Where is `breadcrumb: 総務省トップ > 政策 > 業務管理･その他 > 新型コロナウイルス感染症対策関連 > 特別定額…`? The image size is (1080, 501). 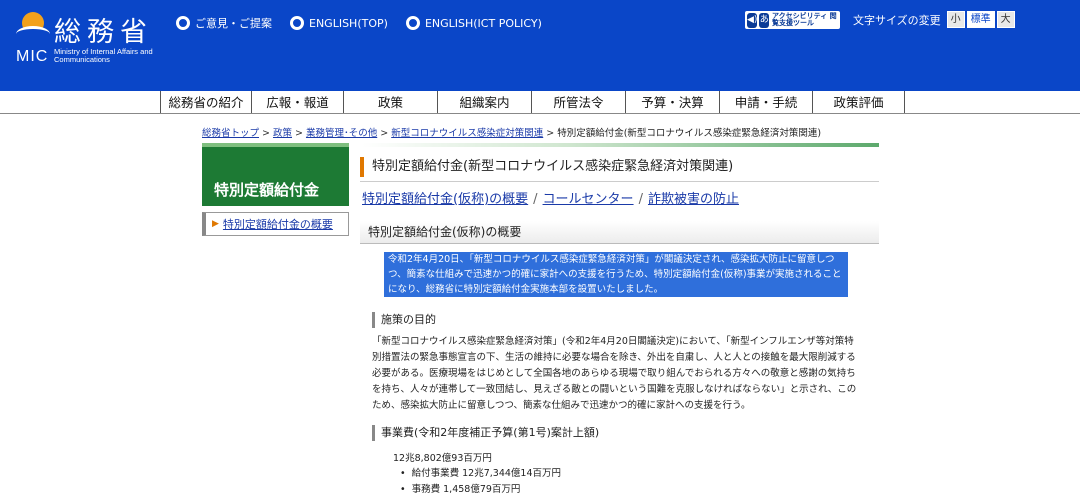 breadcrumb: 総務省トップ > 政策 > 業務管理･その他 > 新型コロナウイルス感染症対策関連 > 特別定額… is located at coordinates (511, 132).